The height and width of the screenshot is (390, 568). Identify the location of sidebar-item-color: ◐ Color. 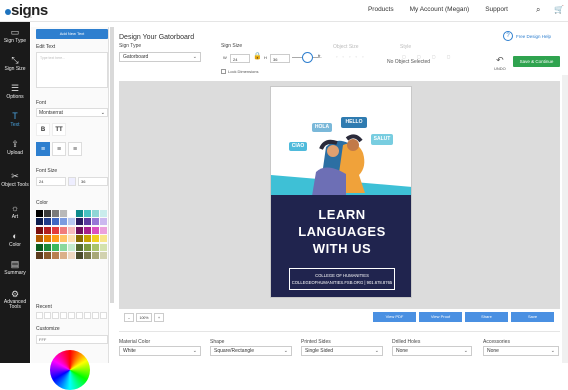
(15, 240).